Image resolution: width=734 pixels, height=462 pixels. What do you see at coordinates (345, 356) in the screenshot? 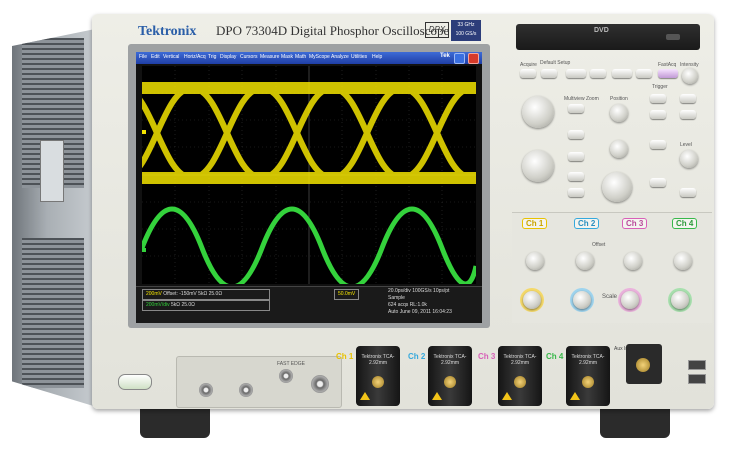
I see `bottom-ch1-label: Ch 1` at bounding box center [345, 356].